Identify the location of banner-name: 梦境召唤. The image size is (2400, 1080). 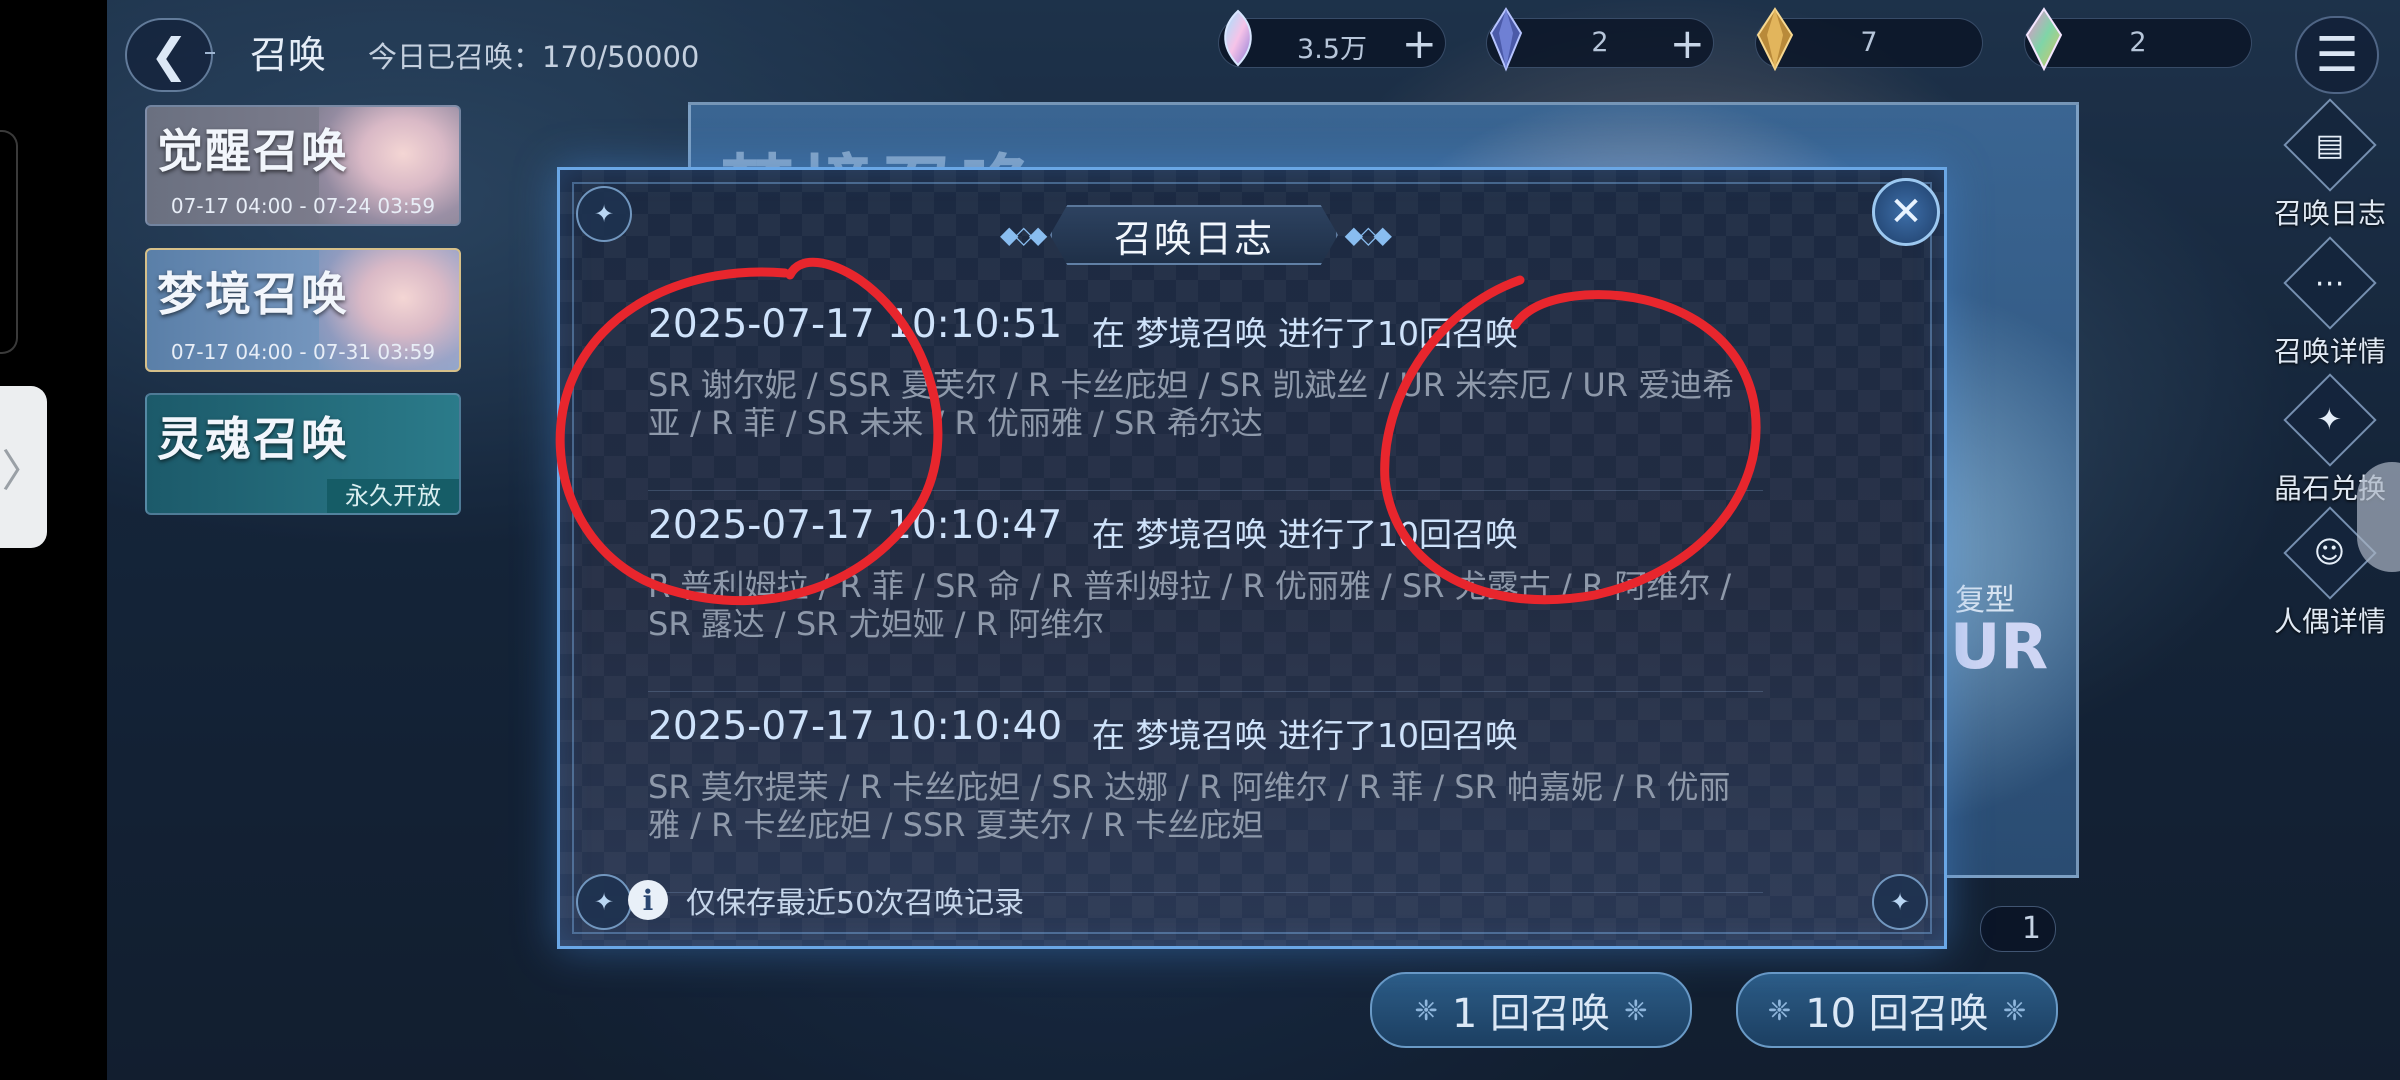
(253, 294).